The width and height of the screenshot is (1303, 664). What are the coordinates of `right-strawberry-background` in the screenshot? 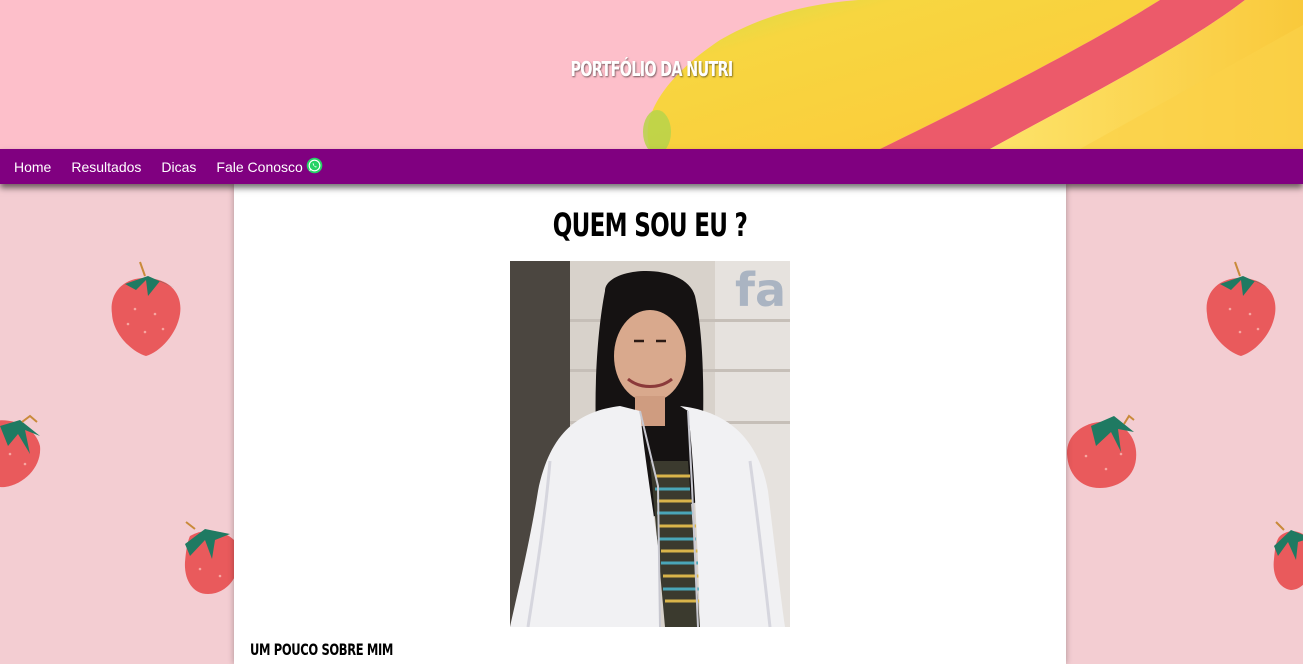 It's located at (1184, 424).